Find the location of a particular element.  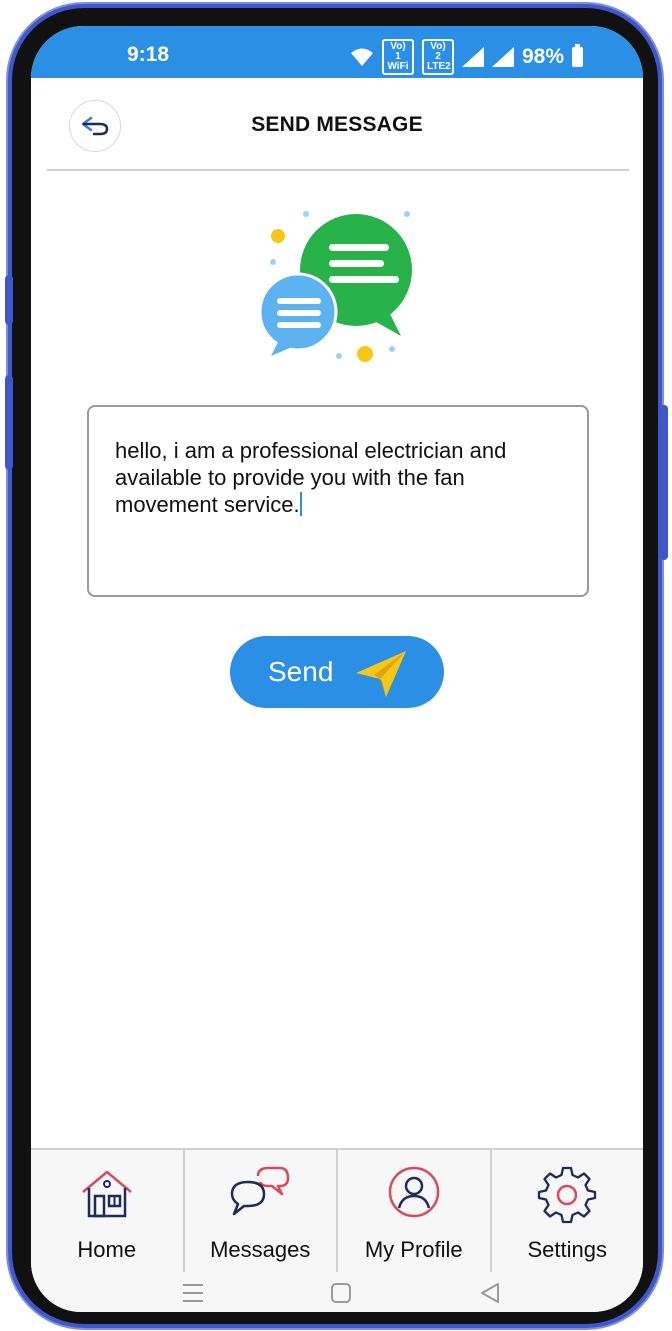

send-button: Send is located at coordinates (337, 672).